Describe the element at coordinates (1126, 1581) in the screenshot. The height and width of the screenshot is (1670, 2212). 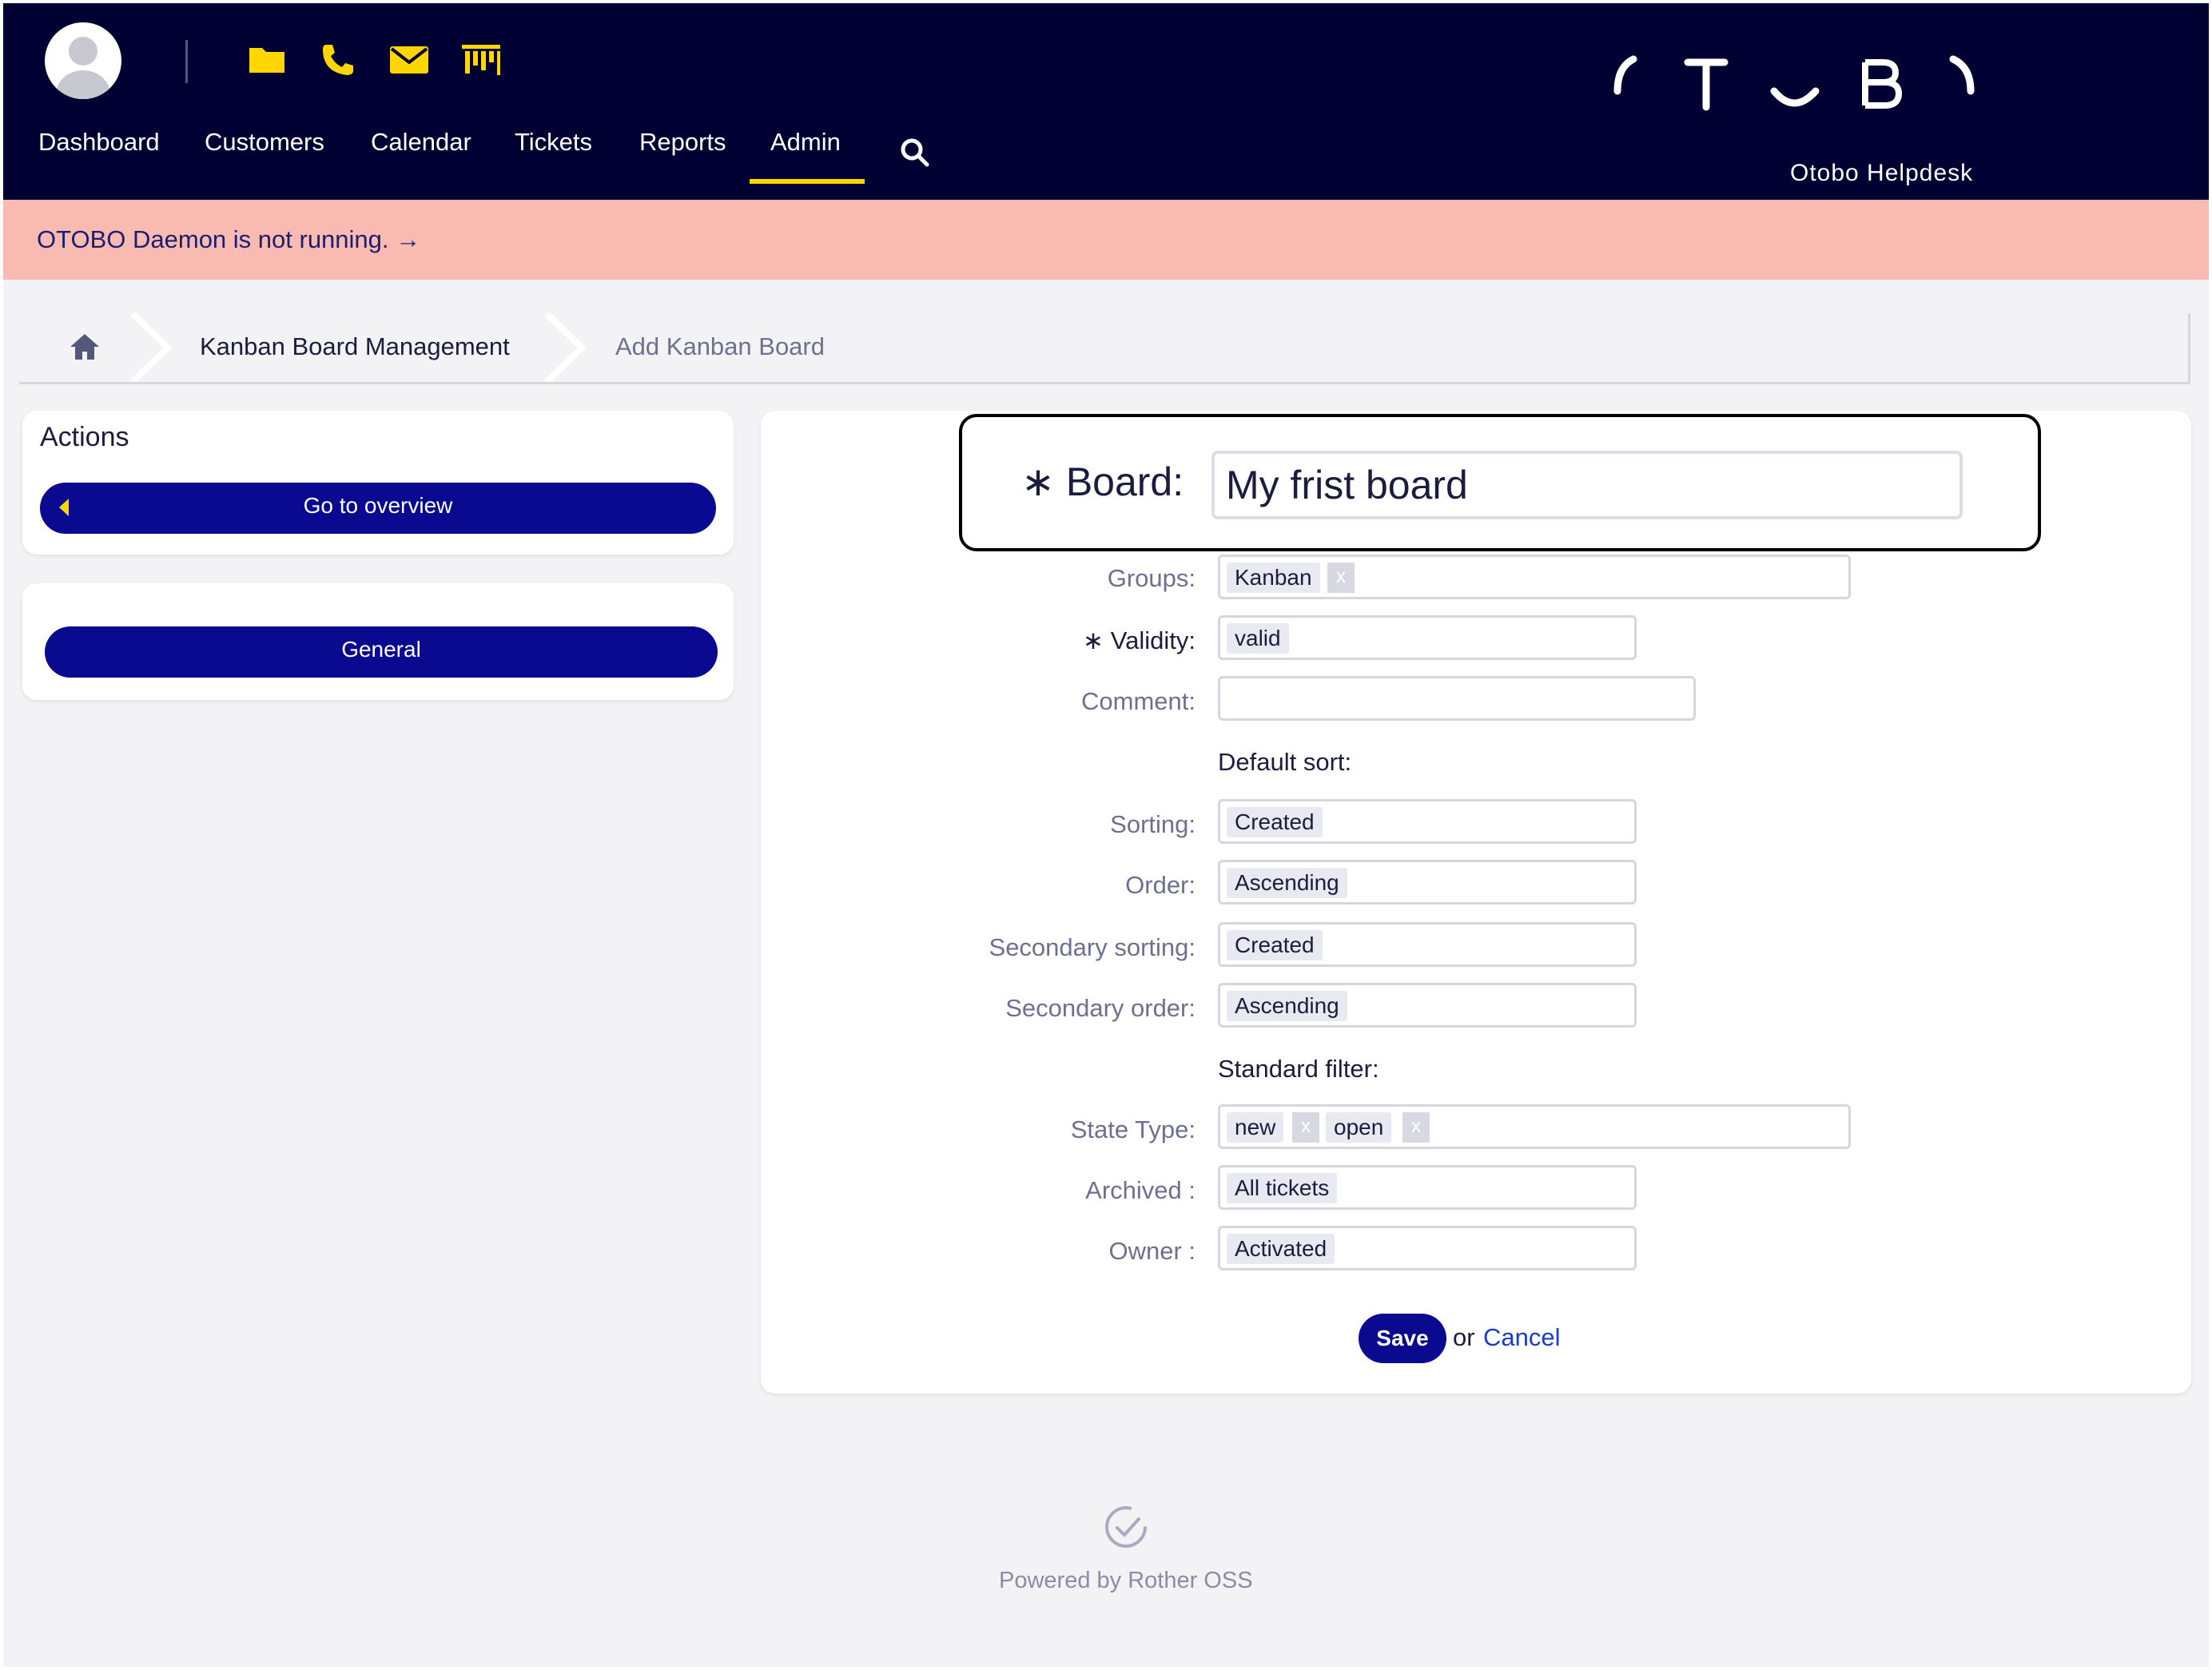
I see `footer-powered-by: Powered by Rother OSS` at that location.